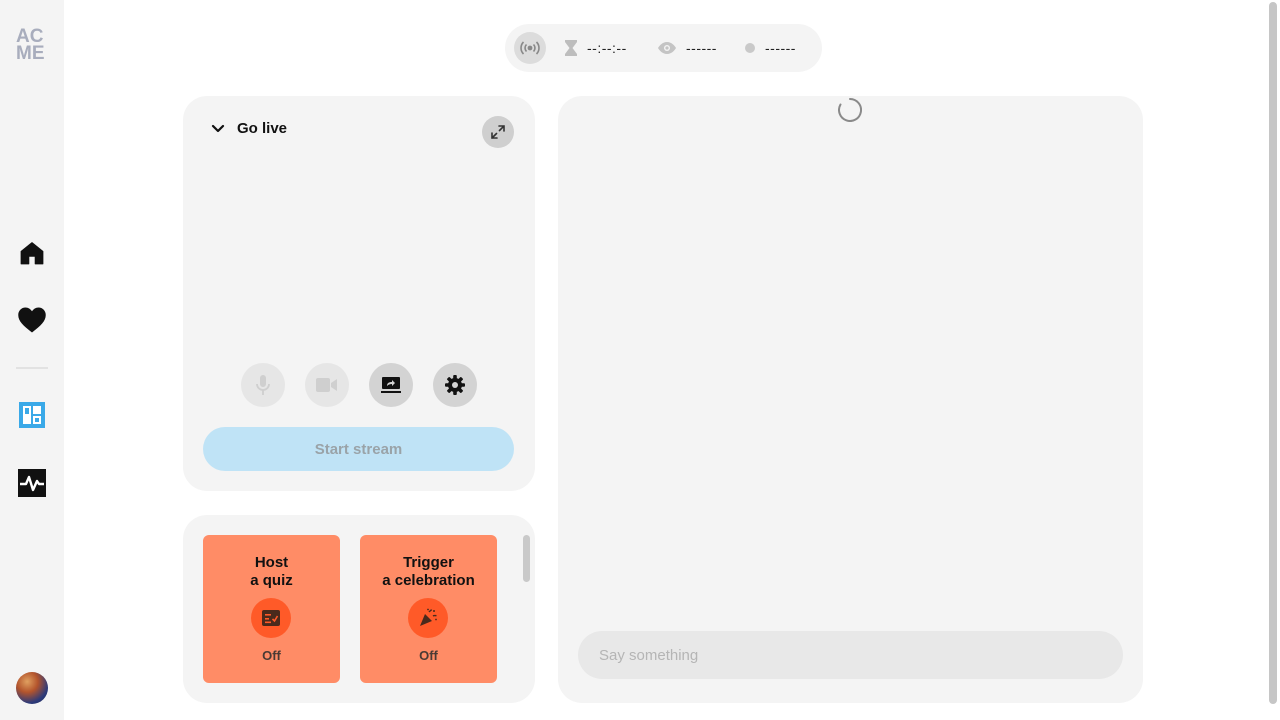 This screenshot has height=720, width=1280. I want to click on broadcast-icon, so click(530, 48).